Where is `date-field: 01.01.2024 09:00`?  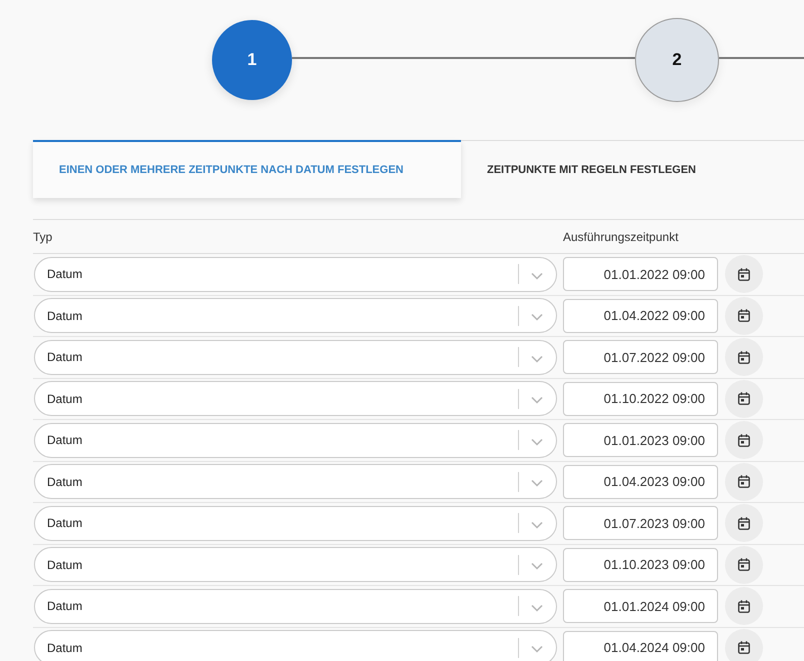
date-field: 01.01.2024 09:00 is located at coordinates (640, 606).